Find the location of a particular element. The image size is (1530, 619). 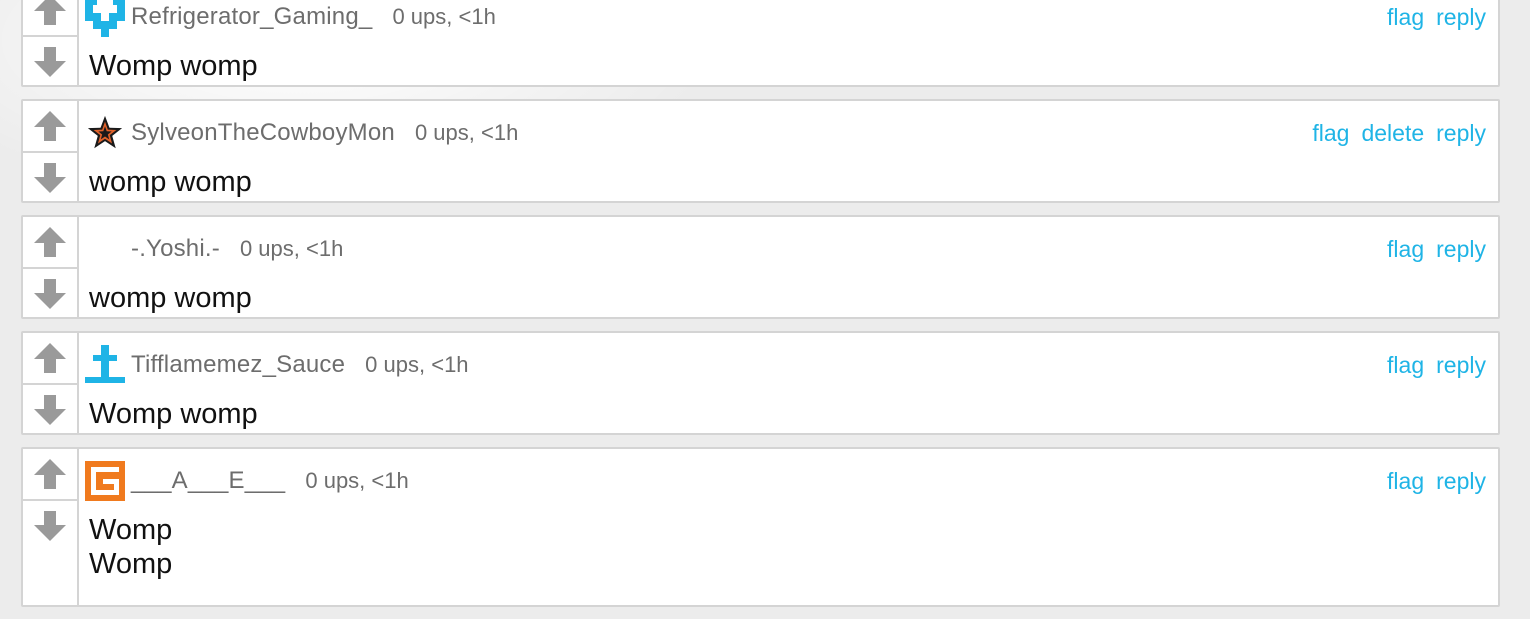

pixel-g-icon is located at coordinates (105, 481).